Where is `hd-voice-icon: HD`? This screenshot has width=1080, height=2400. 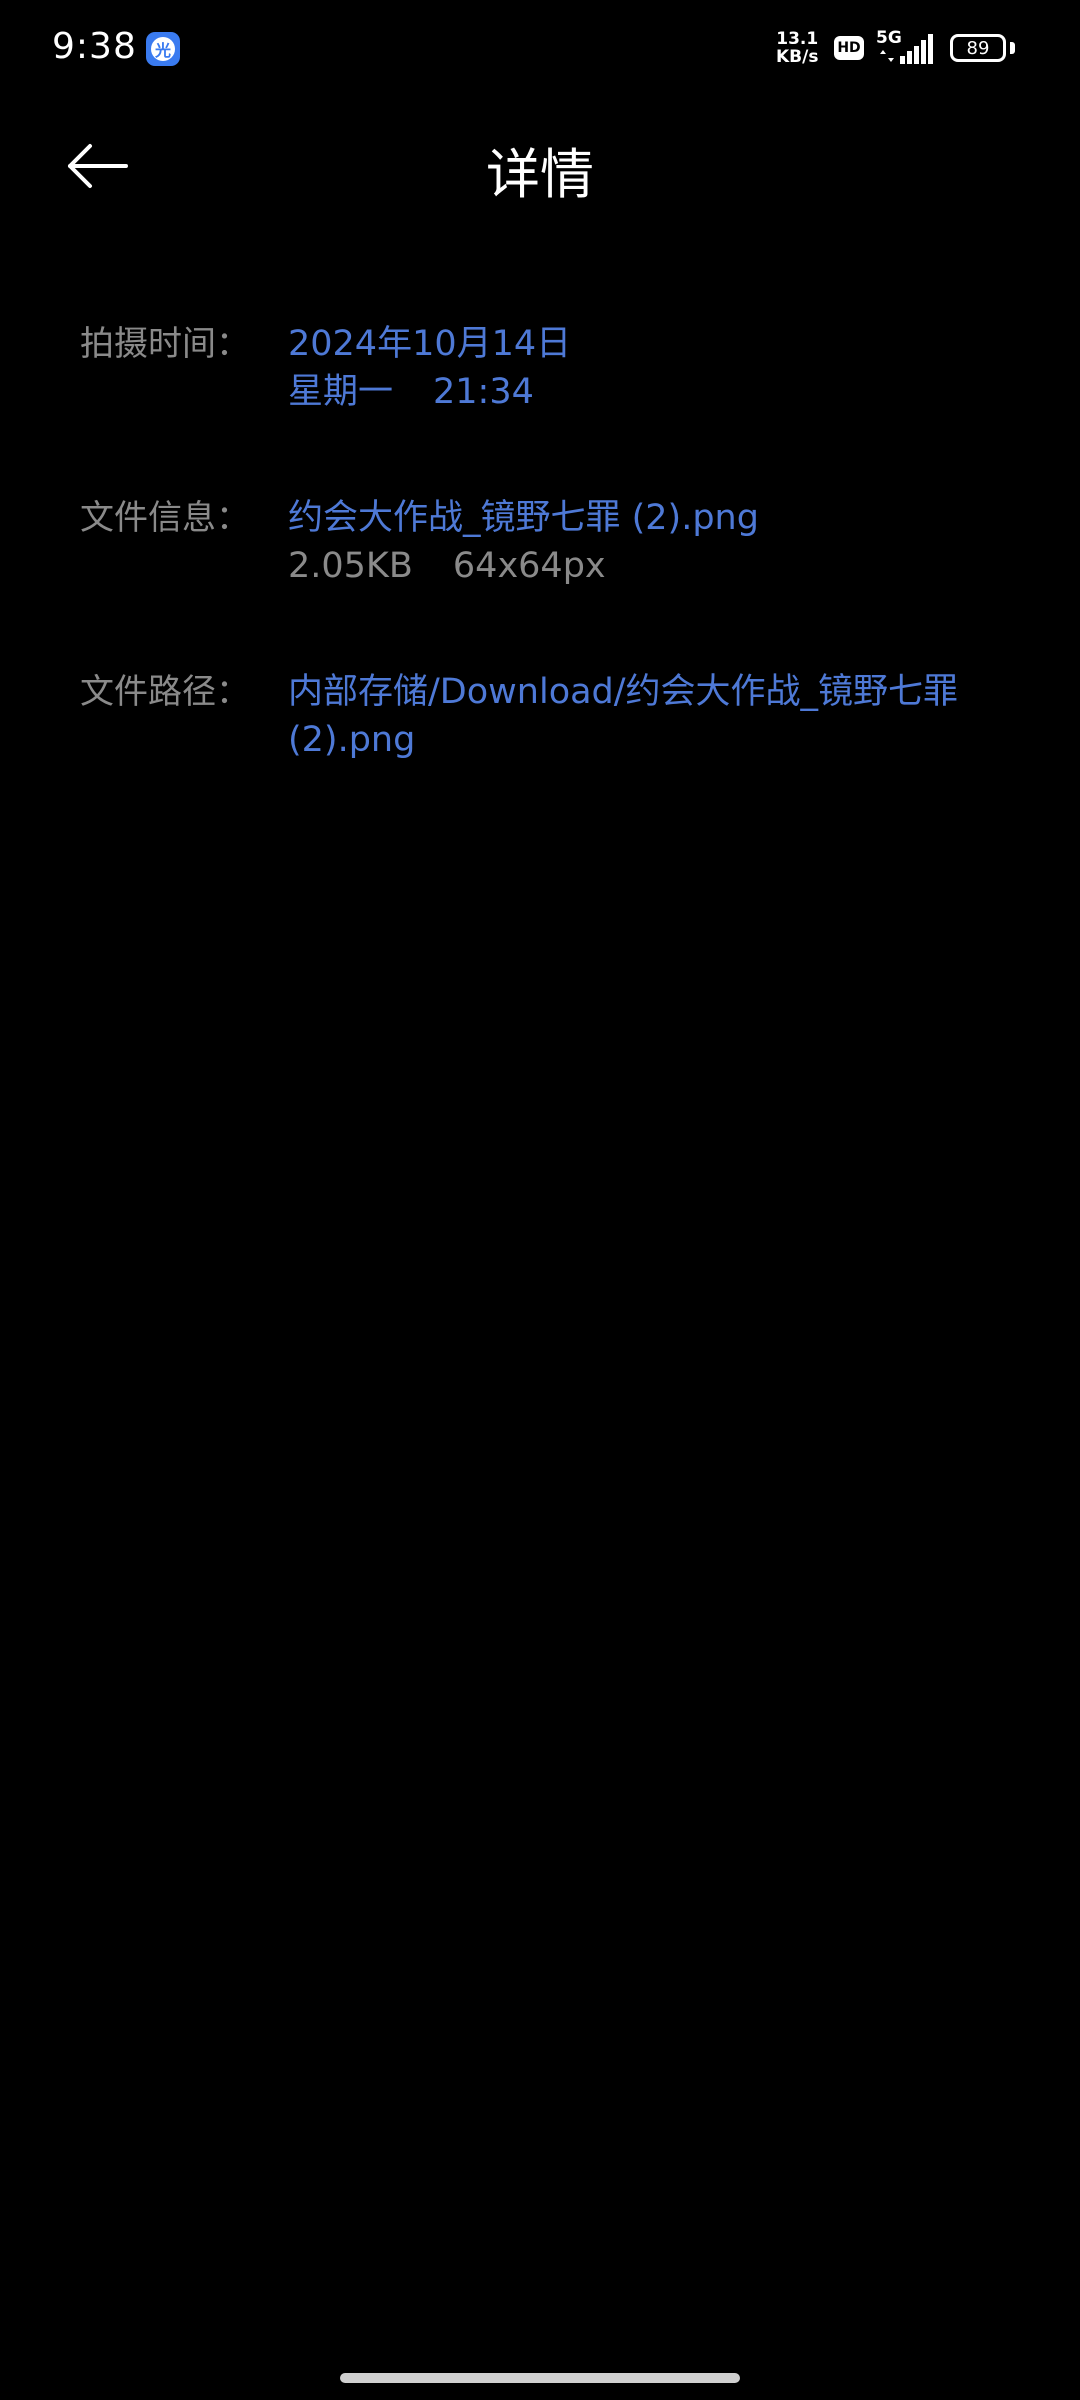 hd-voice-icon: HD is located at coordinates (849, 48).